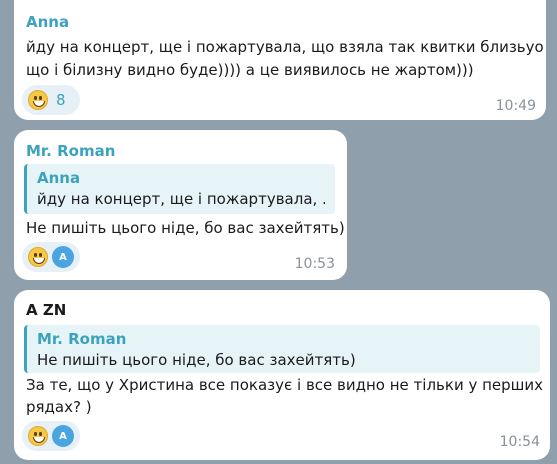  What do you see at coordinates (51, 100) in the screenshot?
I see `reaction-chip: 8` at bounding box center [51, 100].